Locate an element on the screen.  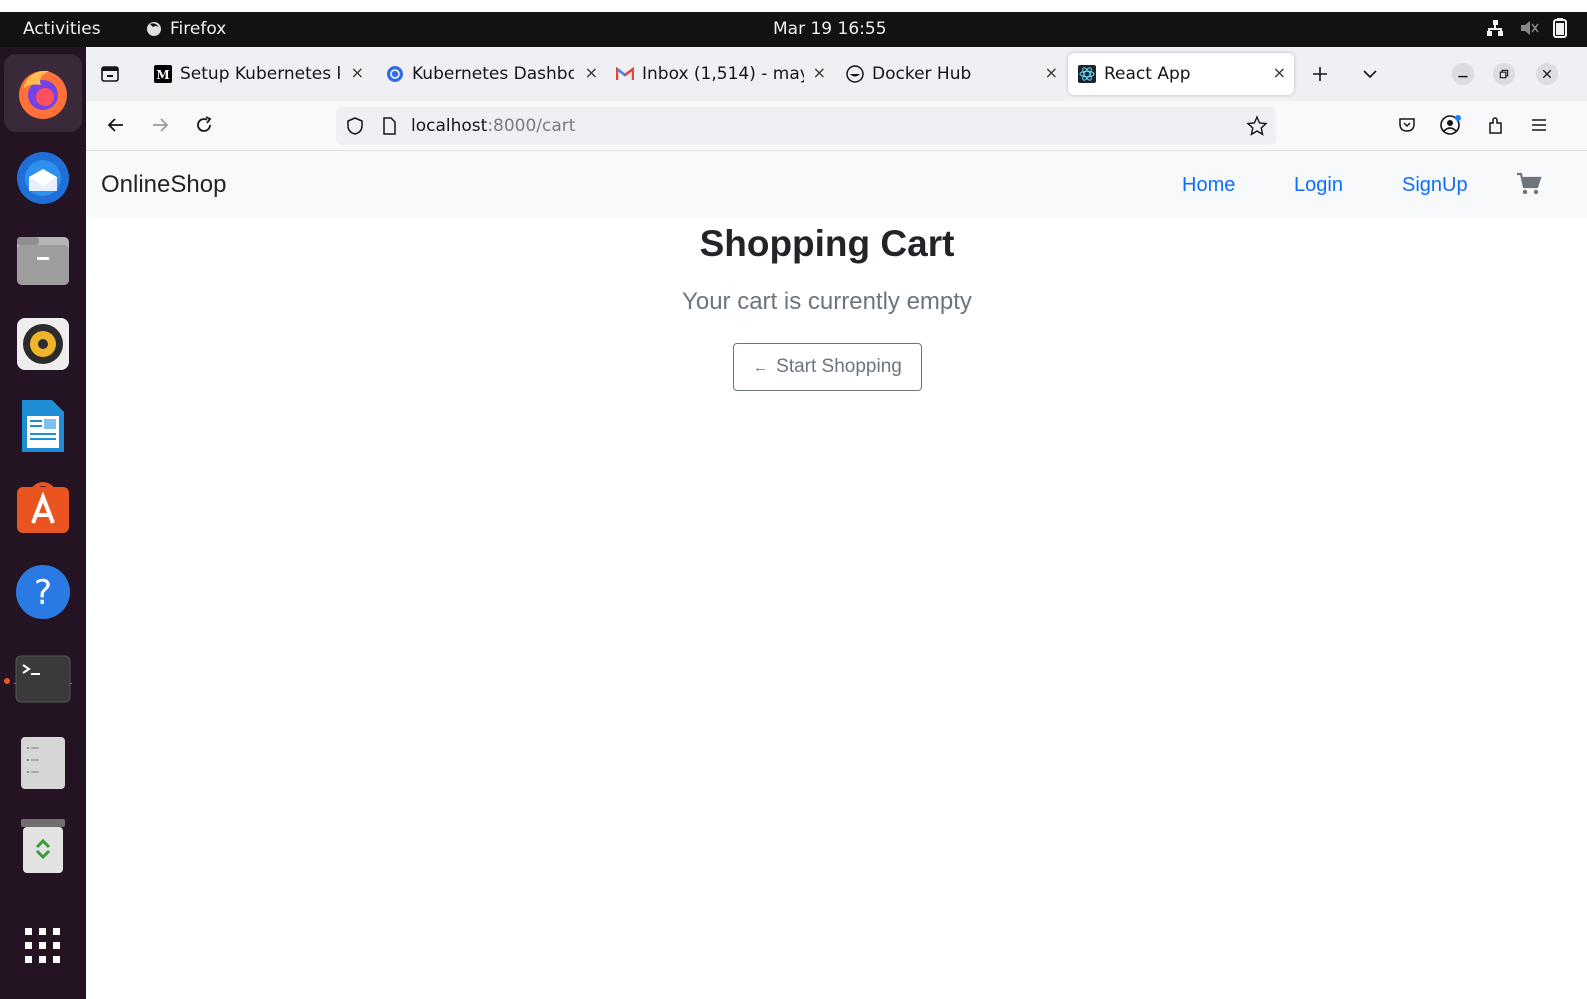
url-text: localhost:8000/cart is located at coordinates (493, 126).